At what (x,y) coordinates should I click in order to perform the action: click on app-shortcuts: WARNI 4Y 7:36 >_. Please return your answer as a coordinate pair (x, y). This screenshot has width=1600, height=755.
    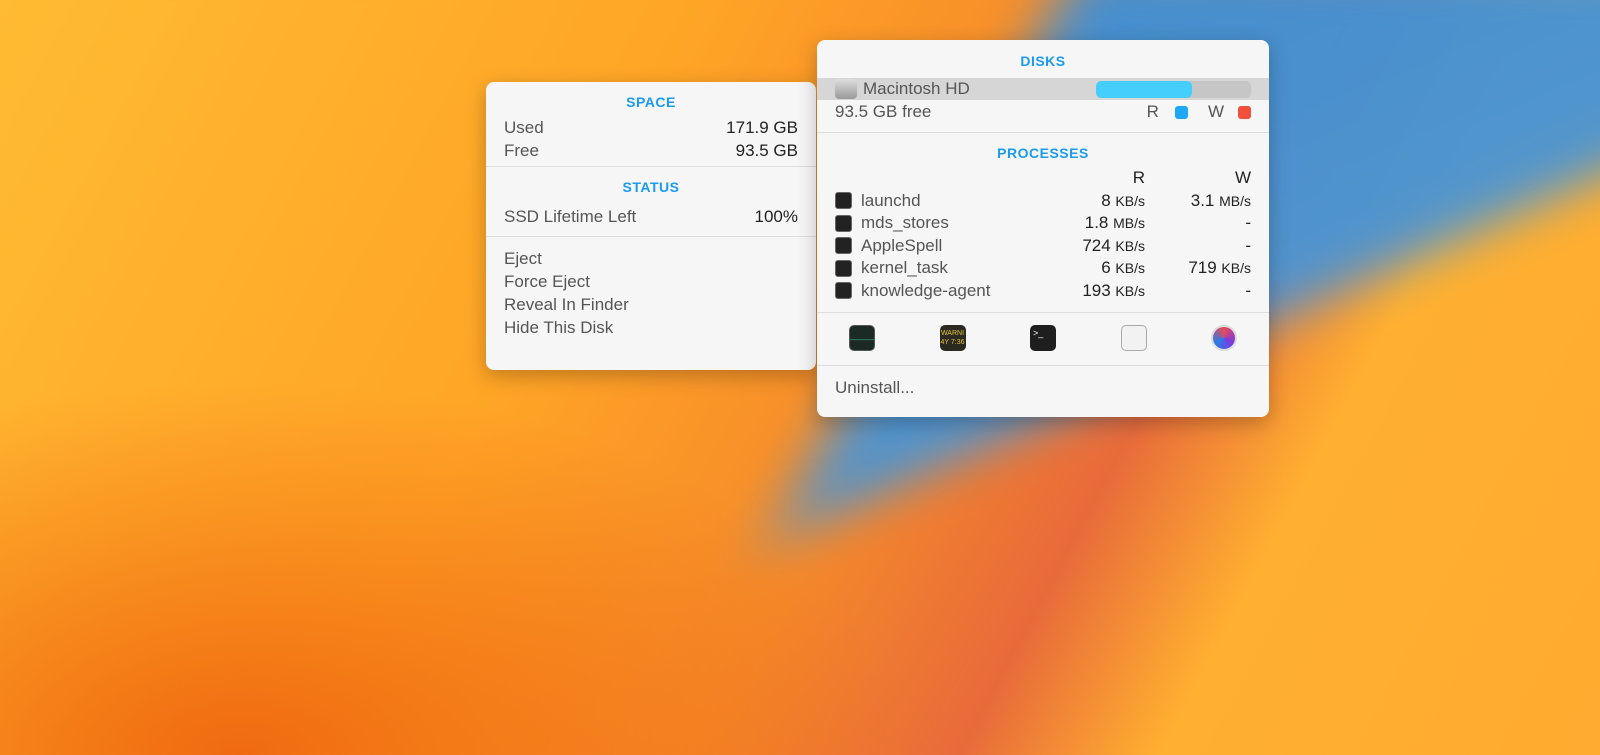
    Looking at the image, I should click on (1043, 339).